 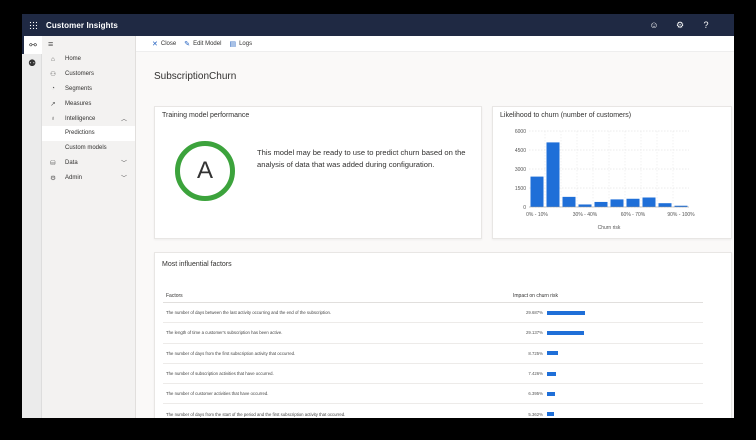 What do you see at coordinates (534, 333) in the screenshot?
I see `impact-percent: 29.137%` at bounding box center [534, 333].